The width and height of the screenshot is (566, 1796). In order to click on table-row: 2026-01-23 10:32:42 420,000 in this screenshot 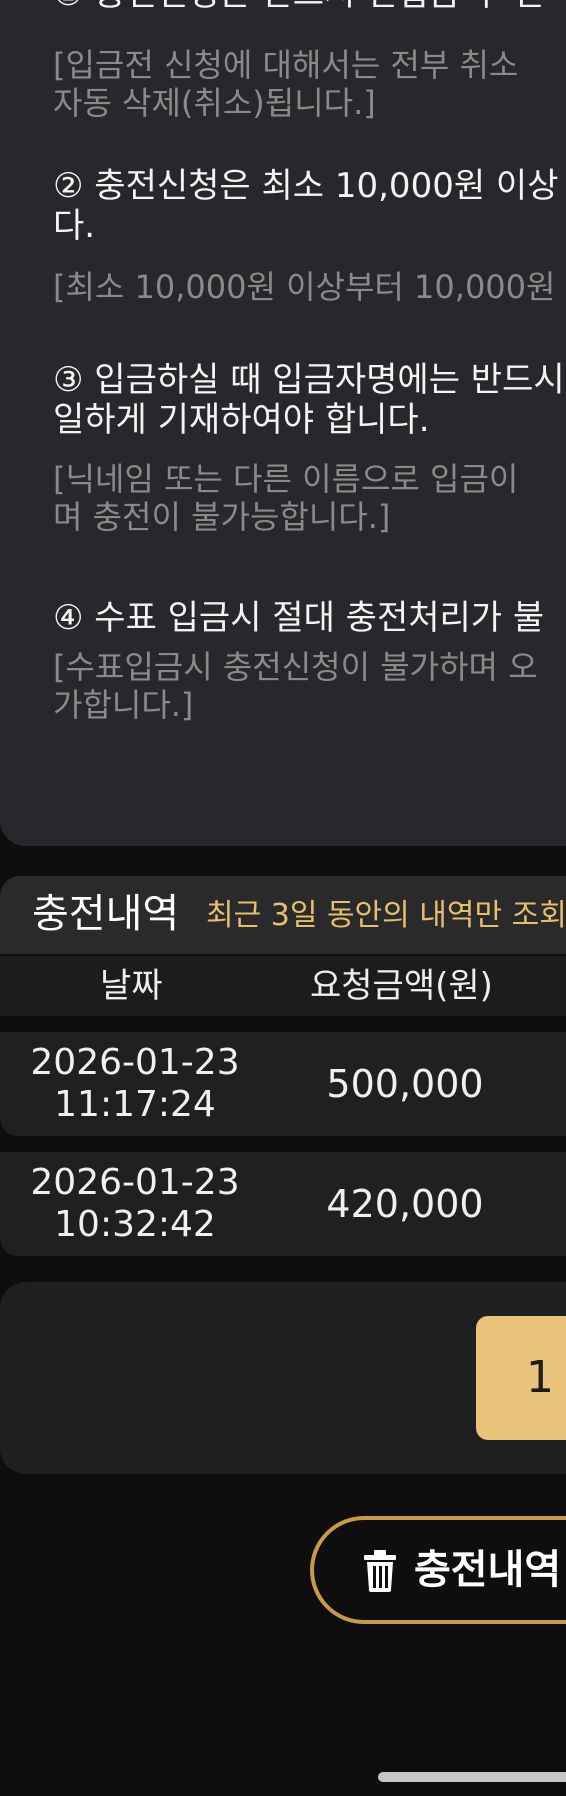, I will do `click(283, 1204)`.